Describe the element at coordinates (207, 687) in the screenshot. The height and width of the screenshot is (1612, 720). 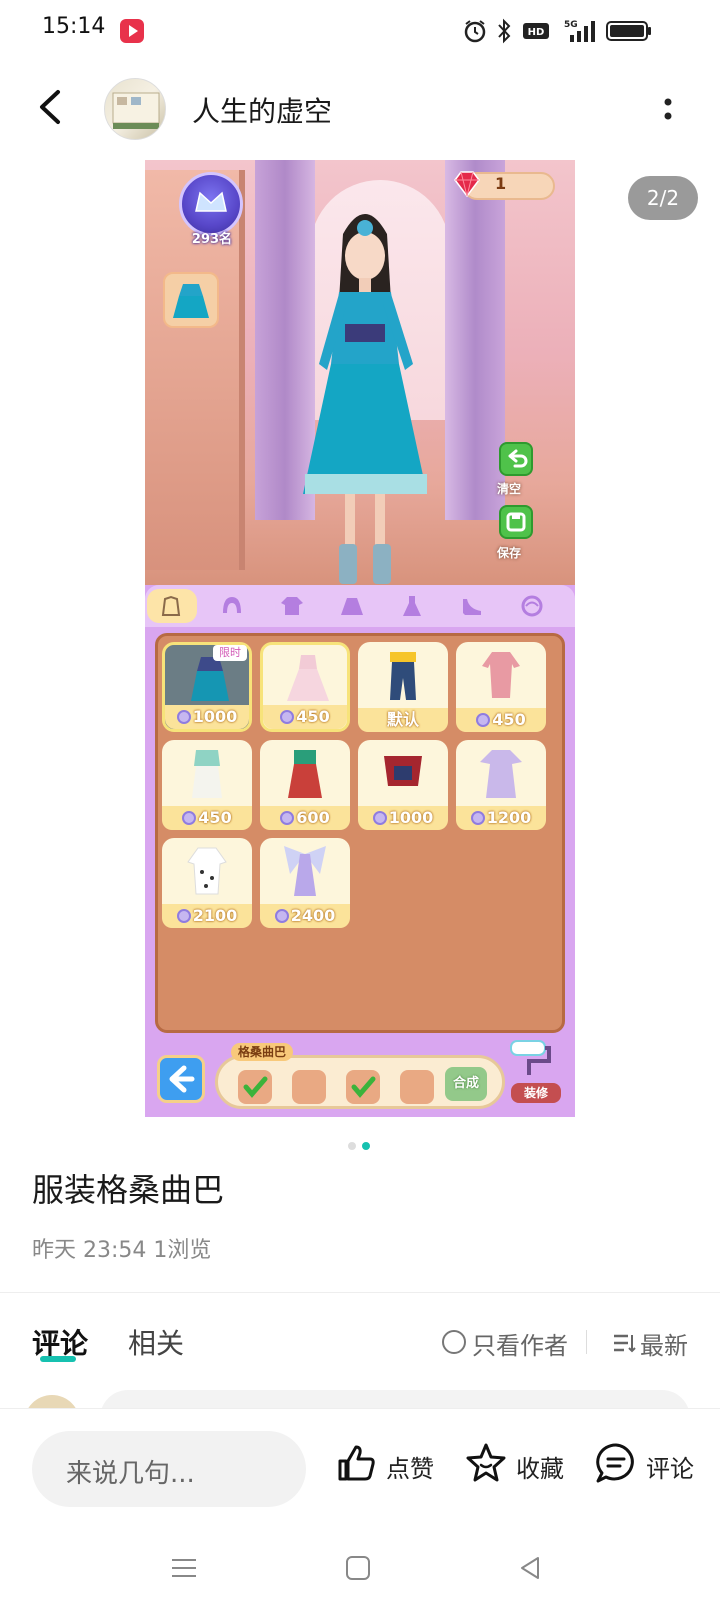
I see `clothing-item: 限时 1000` at that location.